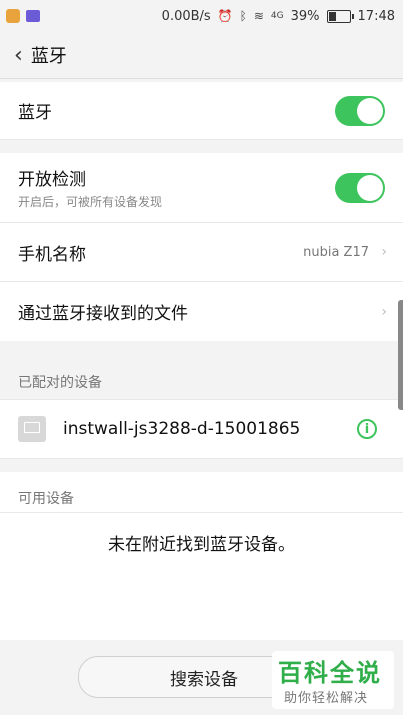 The width and height of the screenshot is (403, 715). I want to click on no-devices-message: 未在附近找到蓝牙设备。, so click(201, 545).